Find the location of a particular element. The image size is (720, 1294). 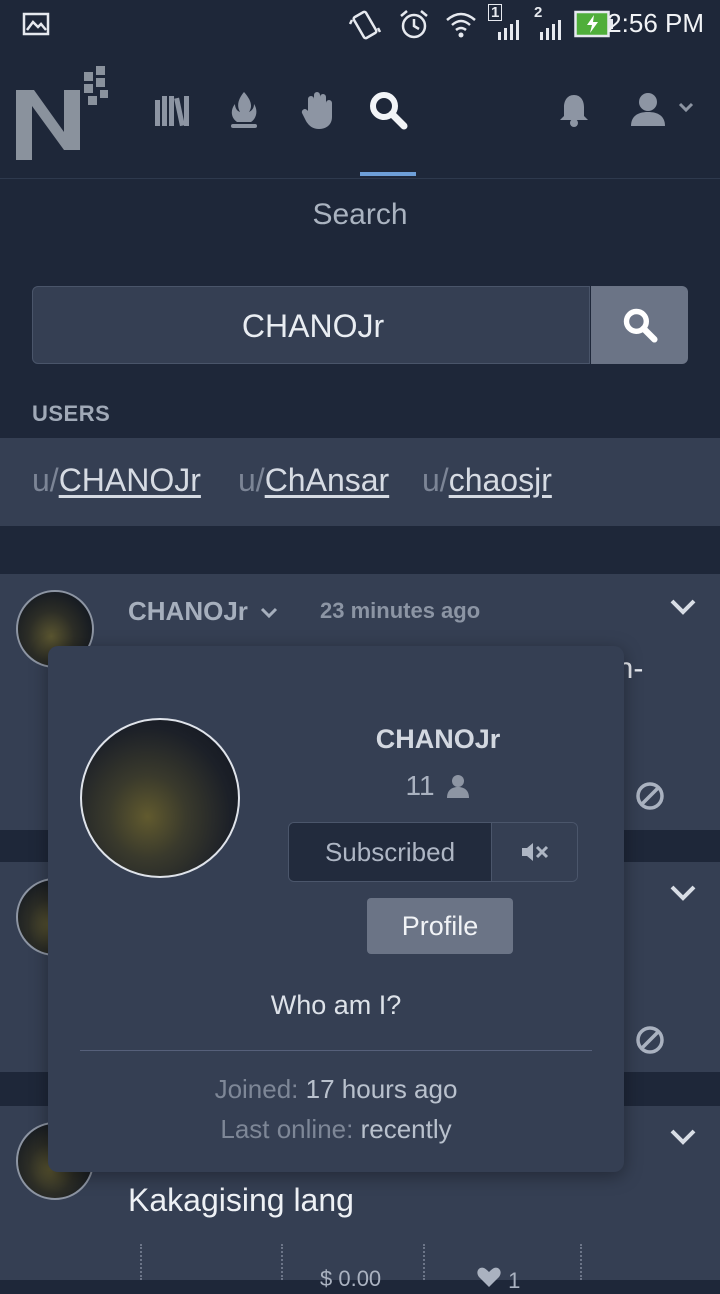

tip-amount: $ 0.00 is located at coordinates (350, 1279).